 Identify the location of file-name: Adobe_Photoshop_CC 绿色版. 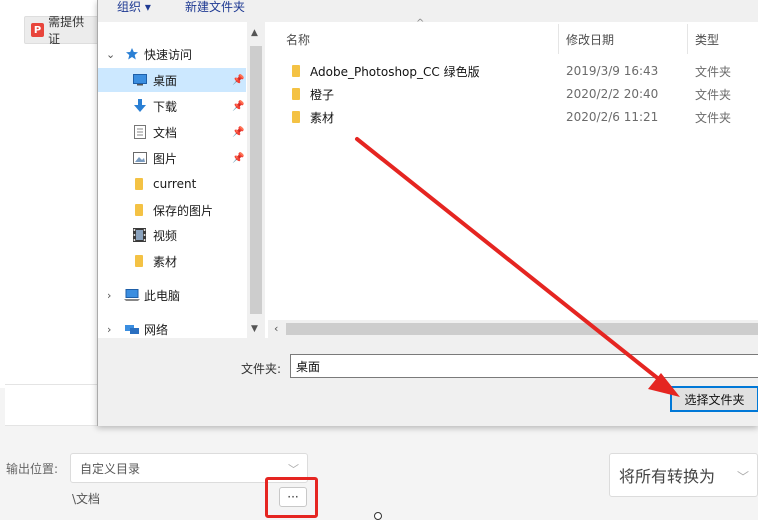
(395, 71).